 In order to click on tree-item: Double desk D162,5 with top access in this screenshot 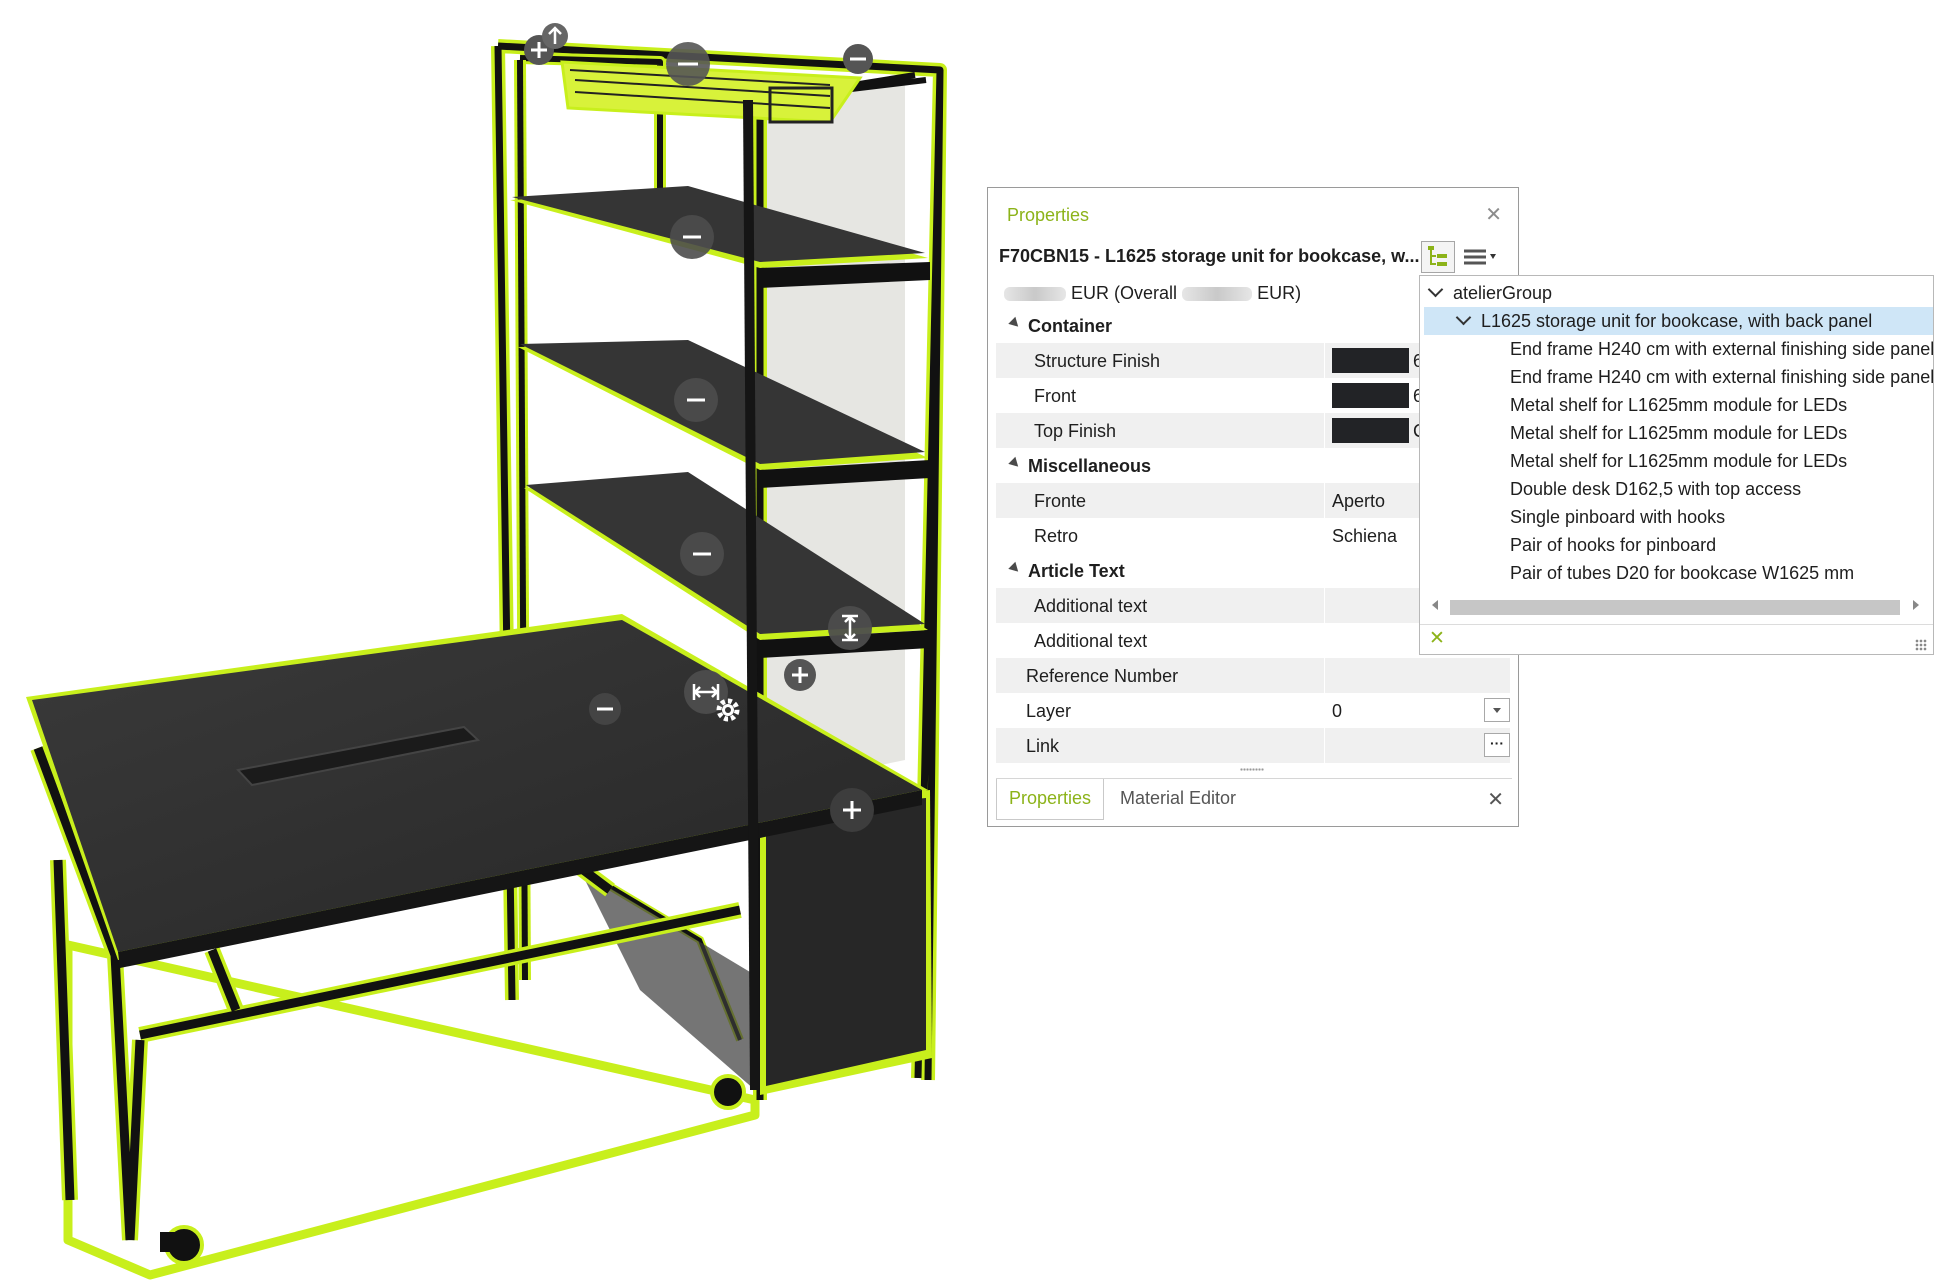, I will do `click(1655, 489)`.